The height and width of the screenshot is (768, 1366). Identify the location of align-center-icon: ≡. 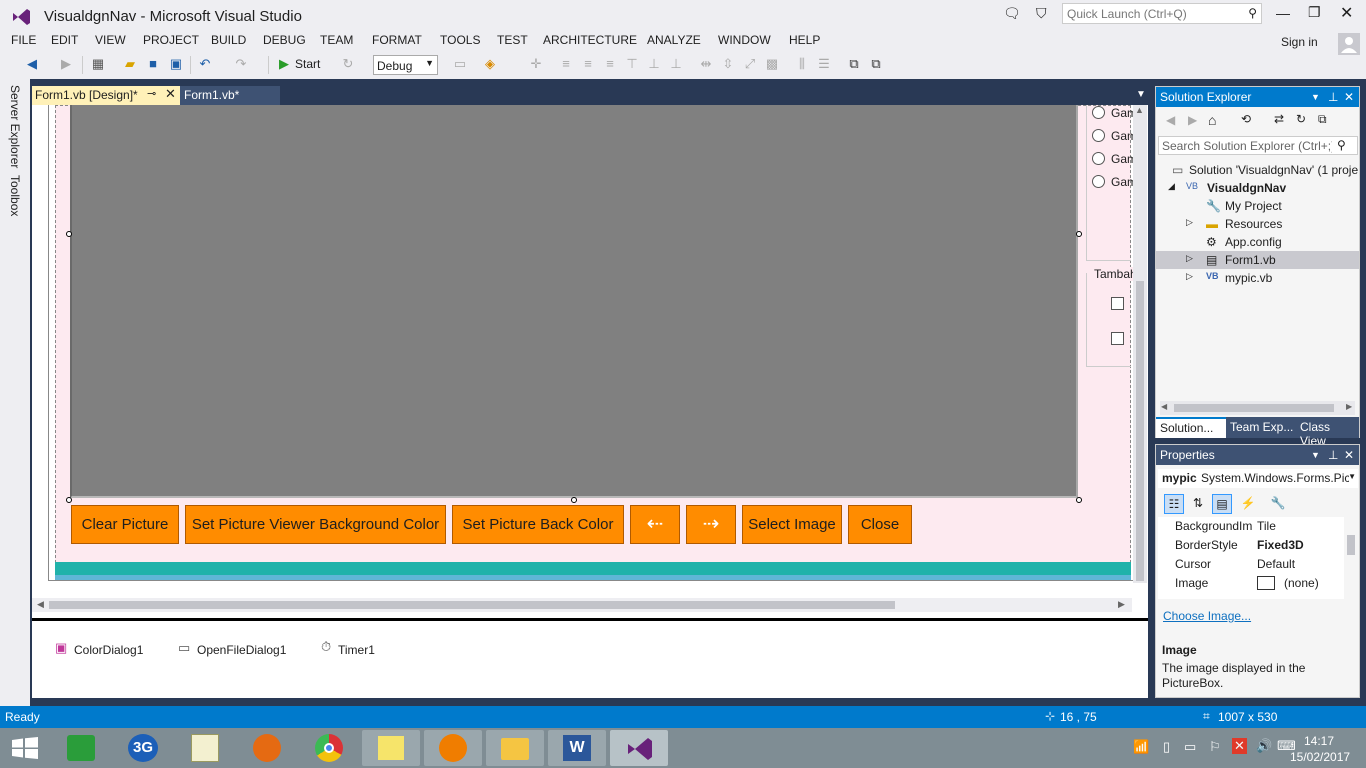
(588, 64).